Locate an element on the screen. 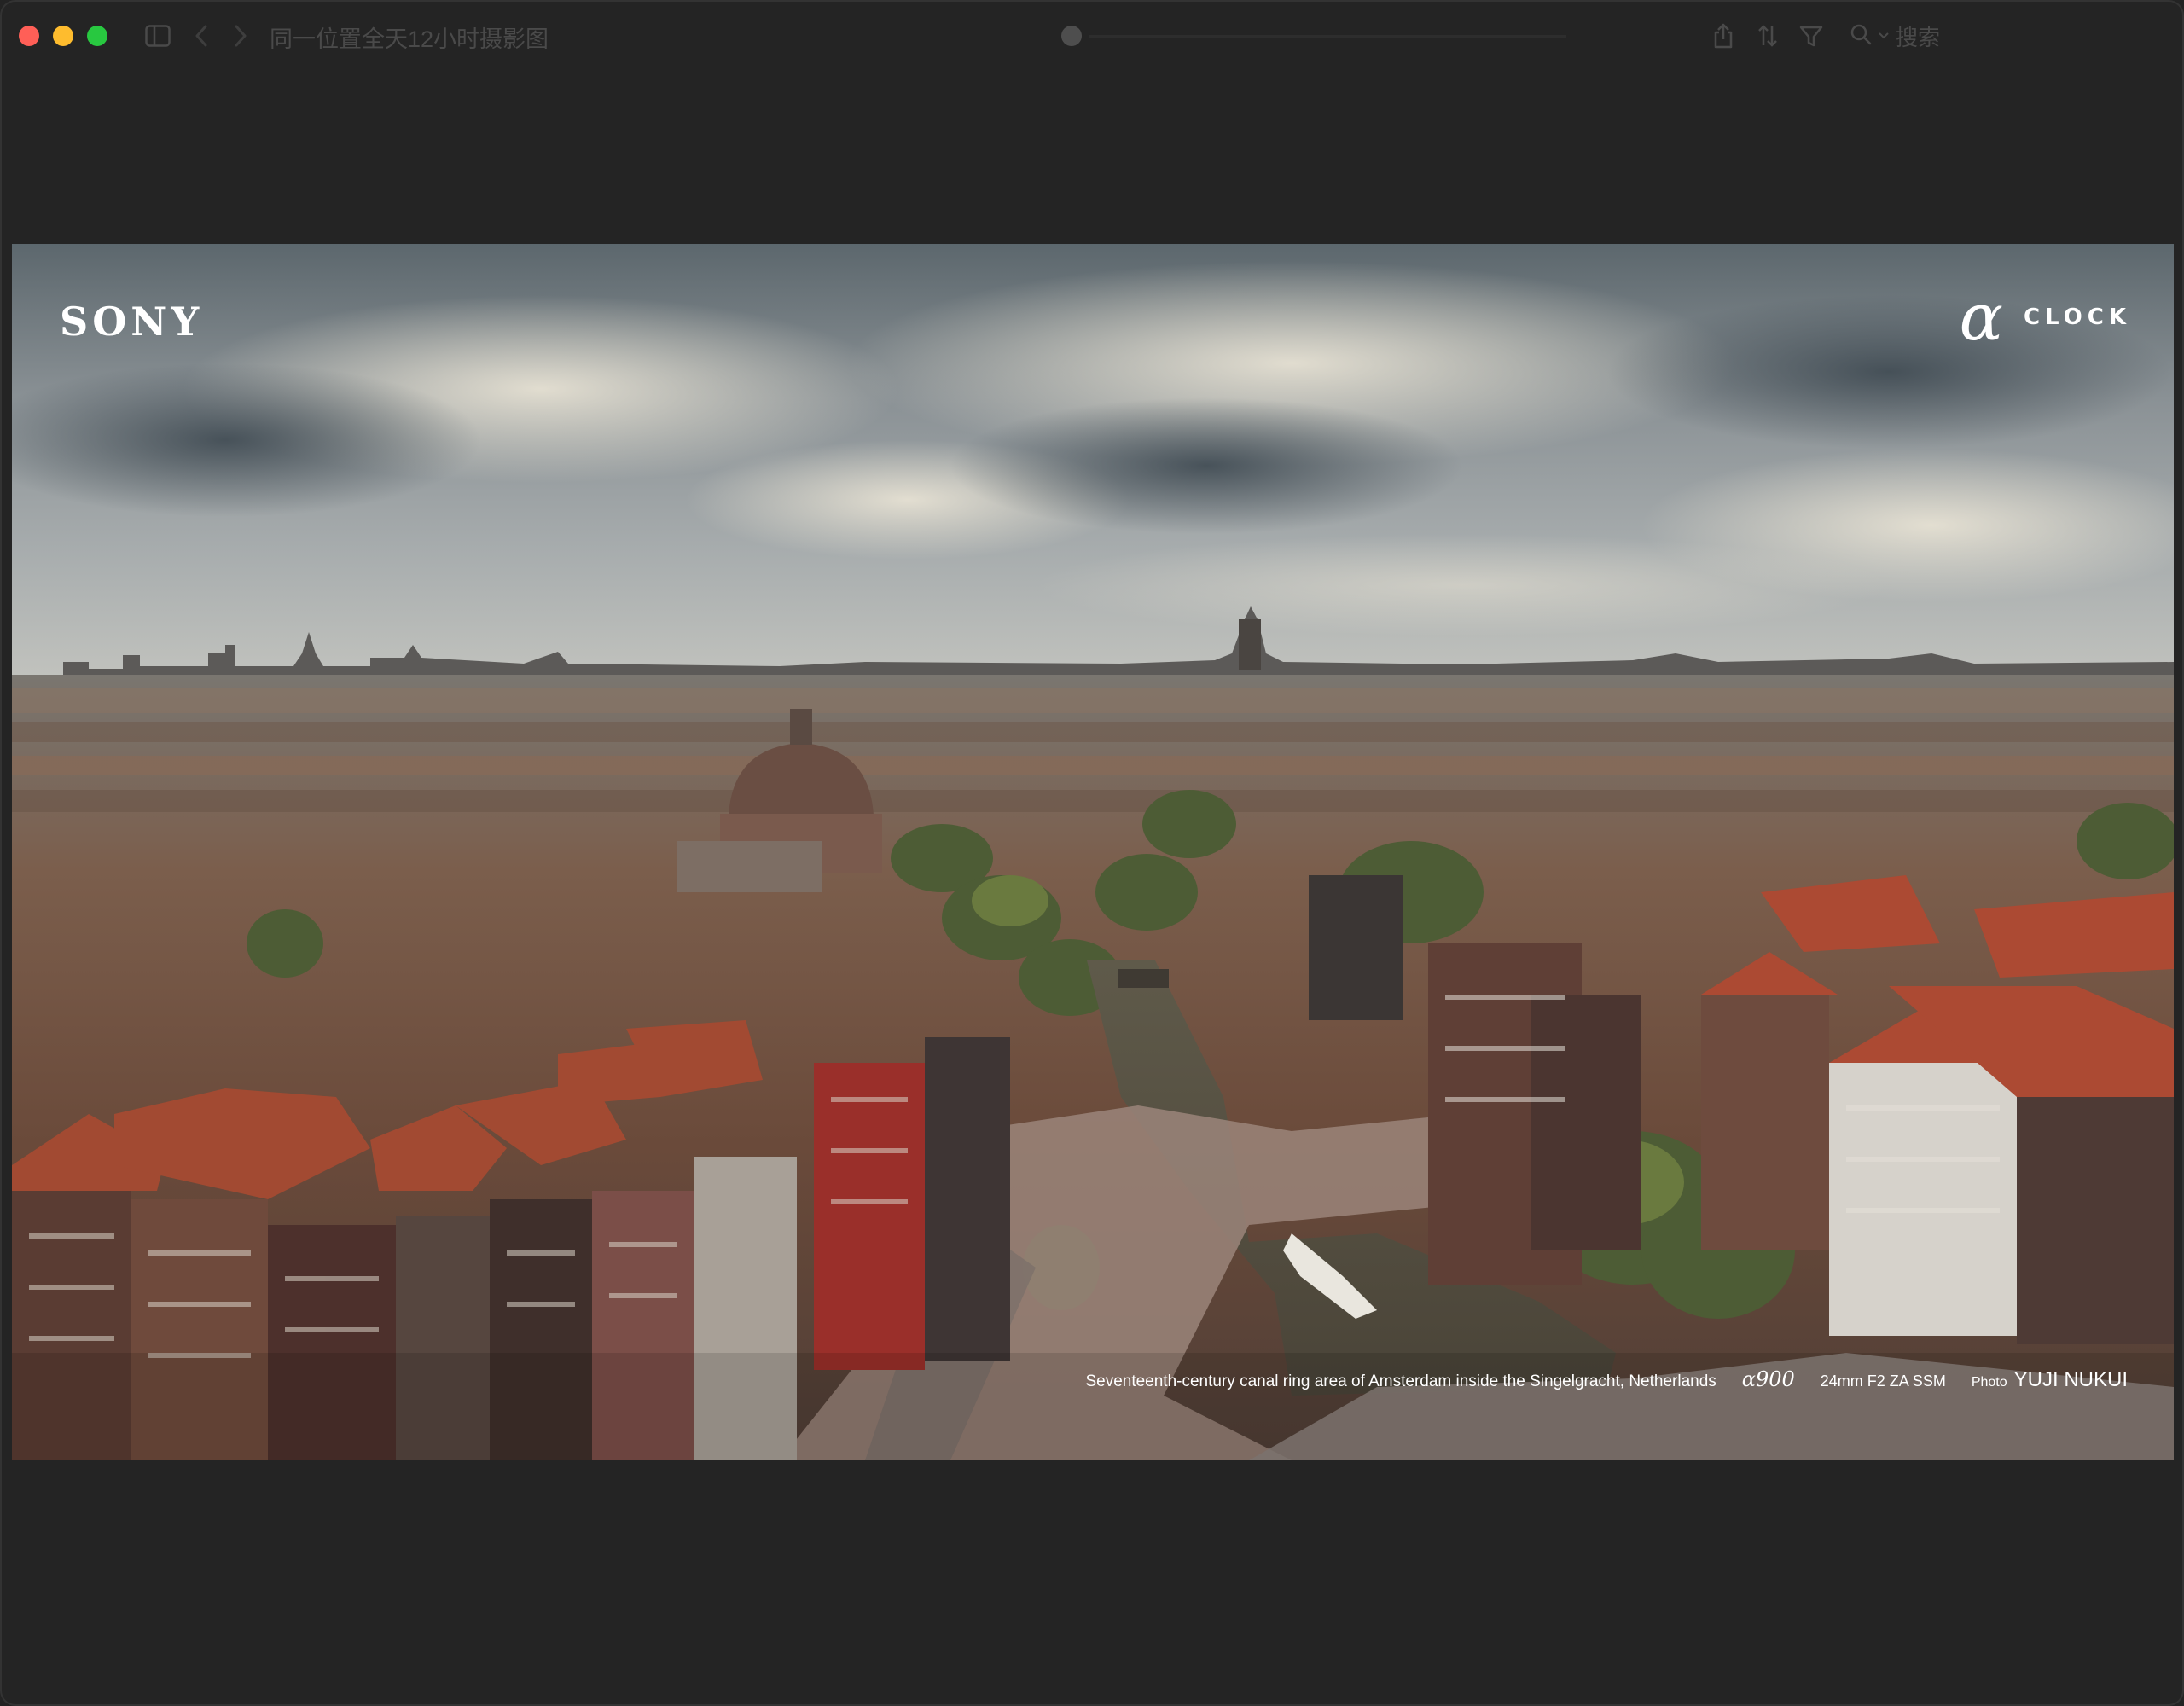 The height and width of the screenshot is (1706, 2184). forward-icon is located at coordinates (241, 35).